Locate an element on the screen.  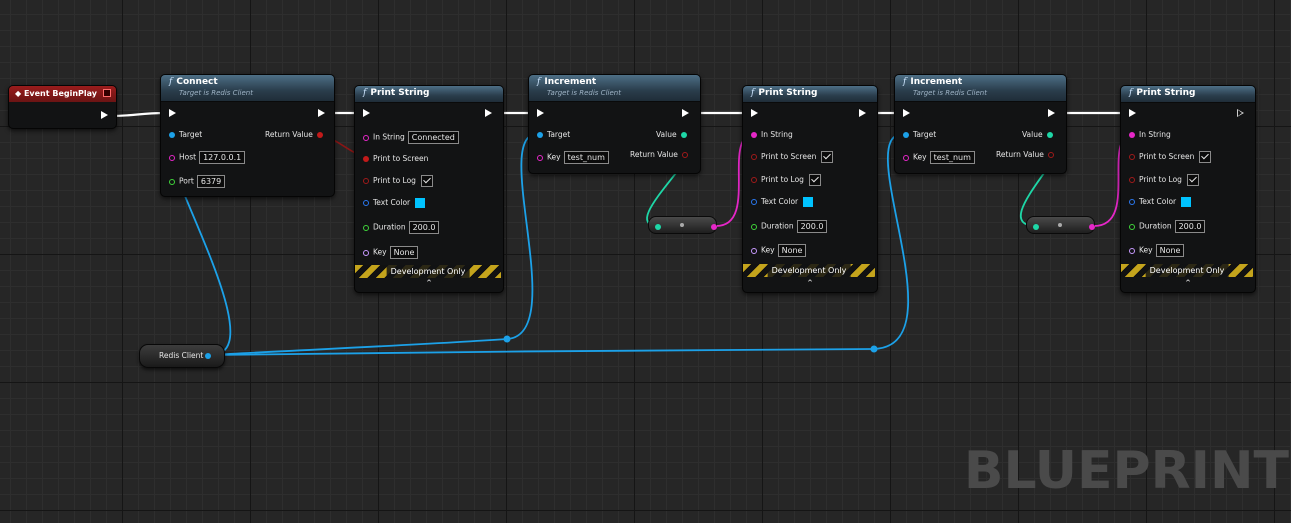
exec-wire is located at coordinates (137, 114).